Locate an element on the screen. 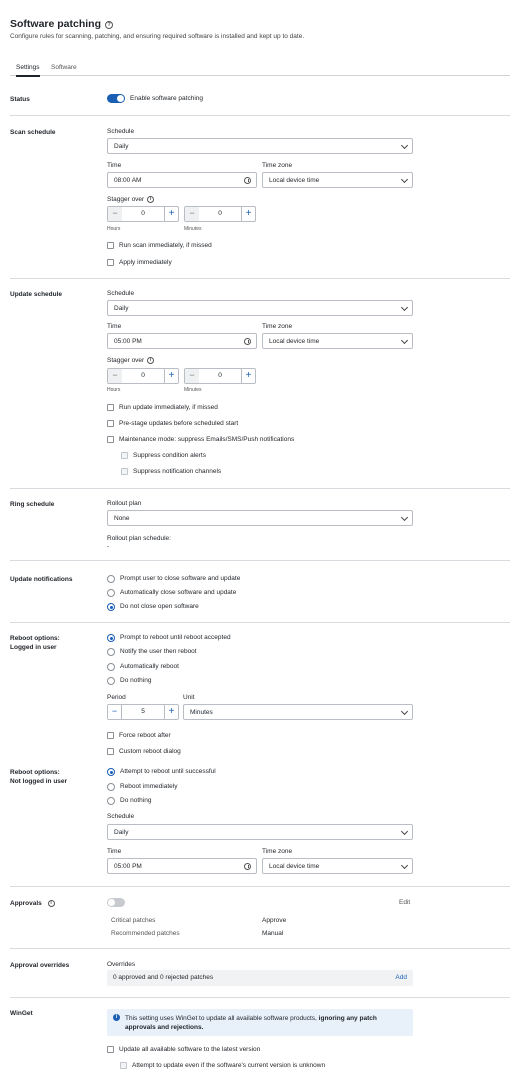 Image resolution: width=518 pixels, height=1079 pixels. winget-update-checkbox is located at coordinates (110, 1049).